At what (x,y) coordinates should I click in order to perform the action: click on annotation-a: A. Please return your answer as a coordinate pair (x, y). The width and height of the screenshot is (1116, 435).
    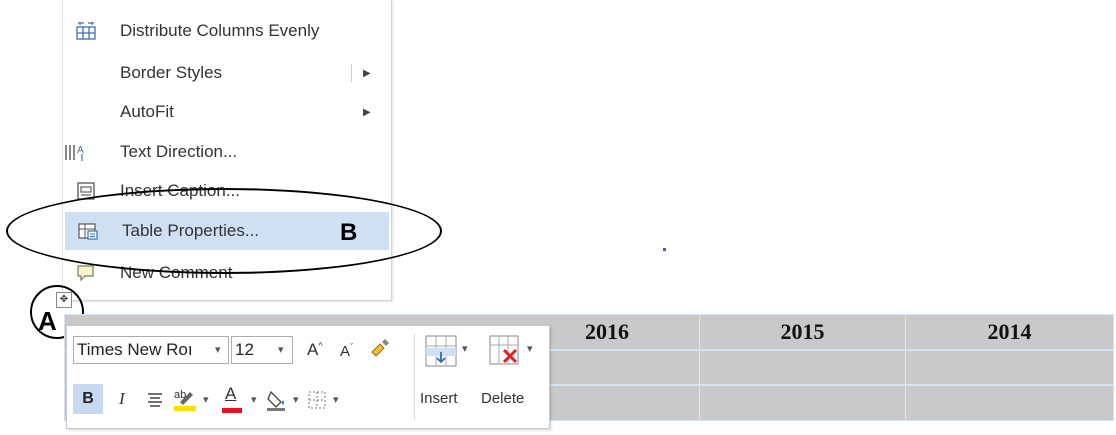
    Looking at the image, I should click on (47, 321).